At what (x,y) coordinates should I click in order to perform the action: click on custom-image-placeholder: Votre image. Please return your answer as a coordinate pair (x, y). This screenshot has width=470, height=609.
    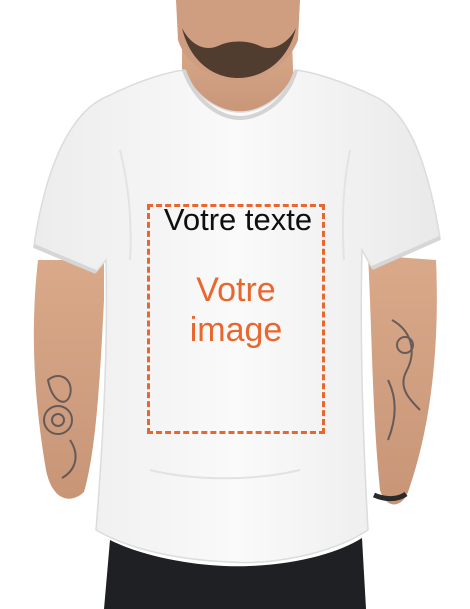
    Looking at the image, I should click on (236, 310).